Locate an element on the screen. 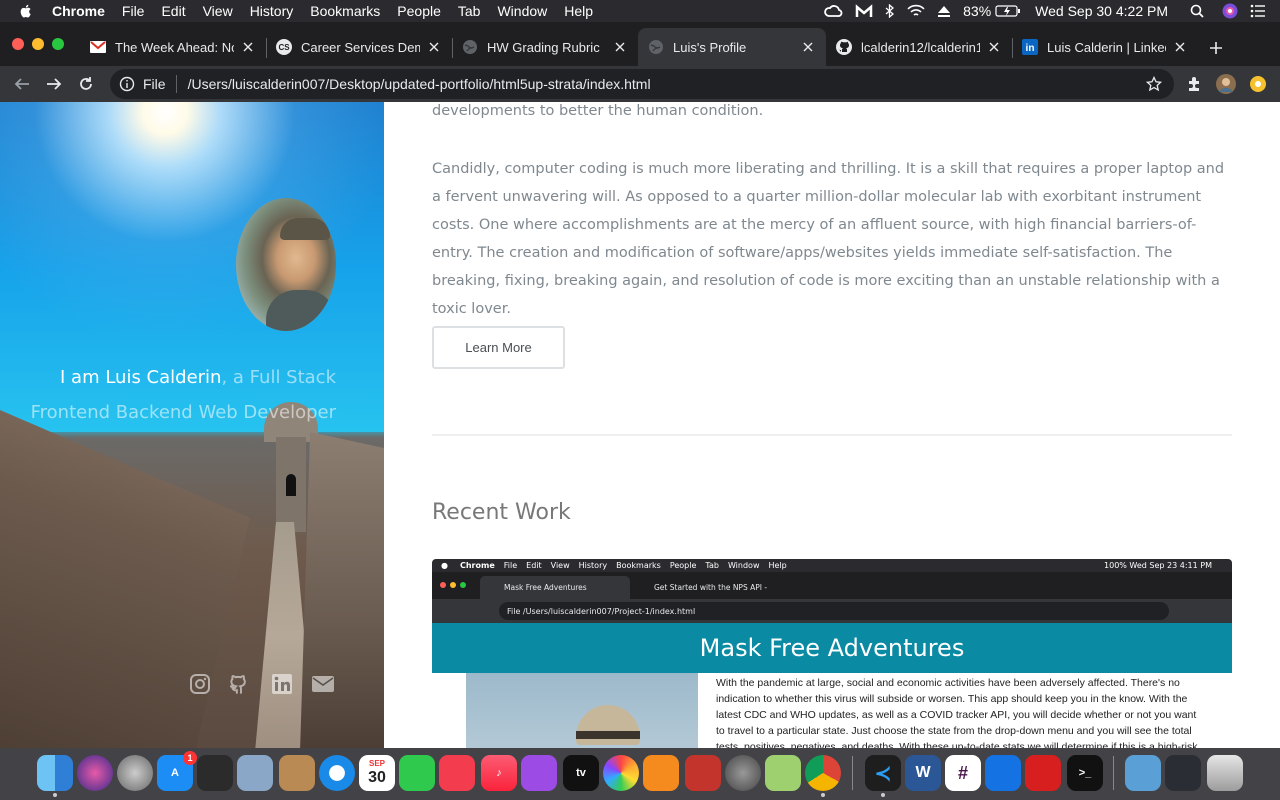  siri-icon is located at coordinates (1230, 11).